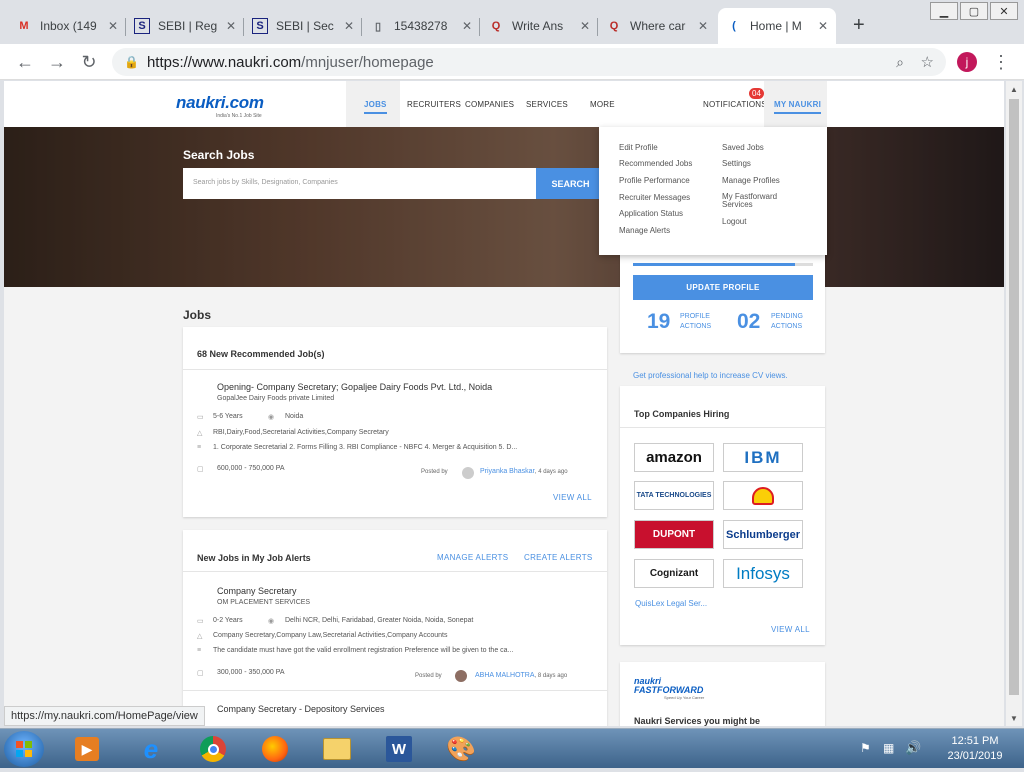  What do you see at coordinates (151, 749) in the screenshot?
I see `internet-explorer-icon: e` at bounding box center [151, 749].